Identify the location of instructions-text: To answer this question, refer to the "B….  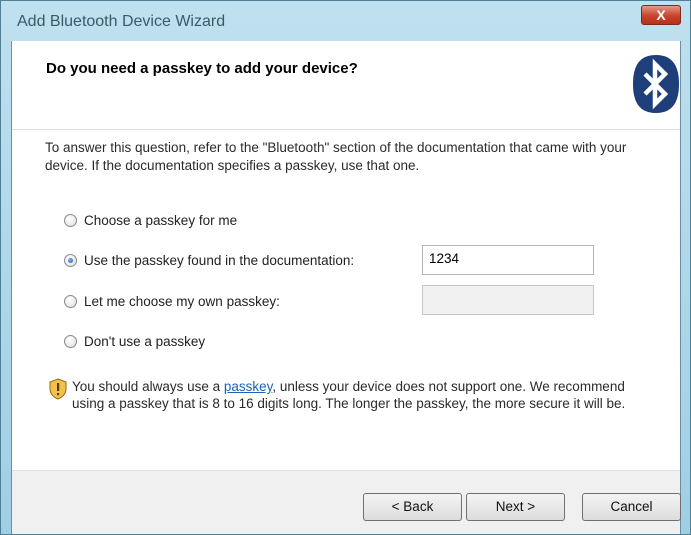
(336, 156).